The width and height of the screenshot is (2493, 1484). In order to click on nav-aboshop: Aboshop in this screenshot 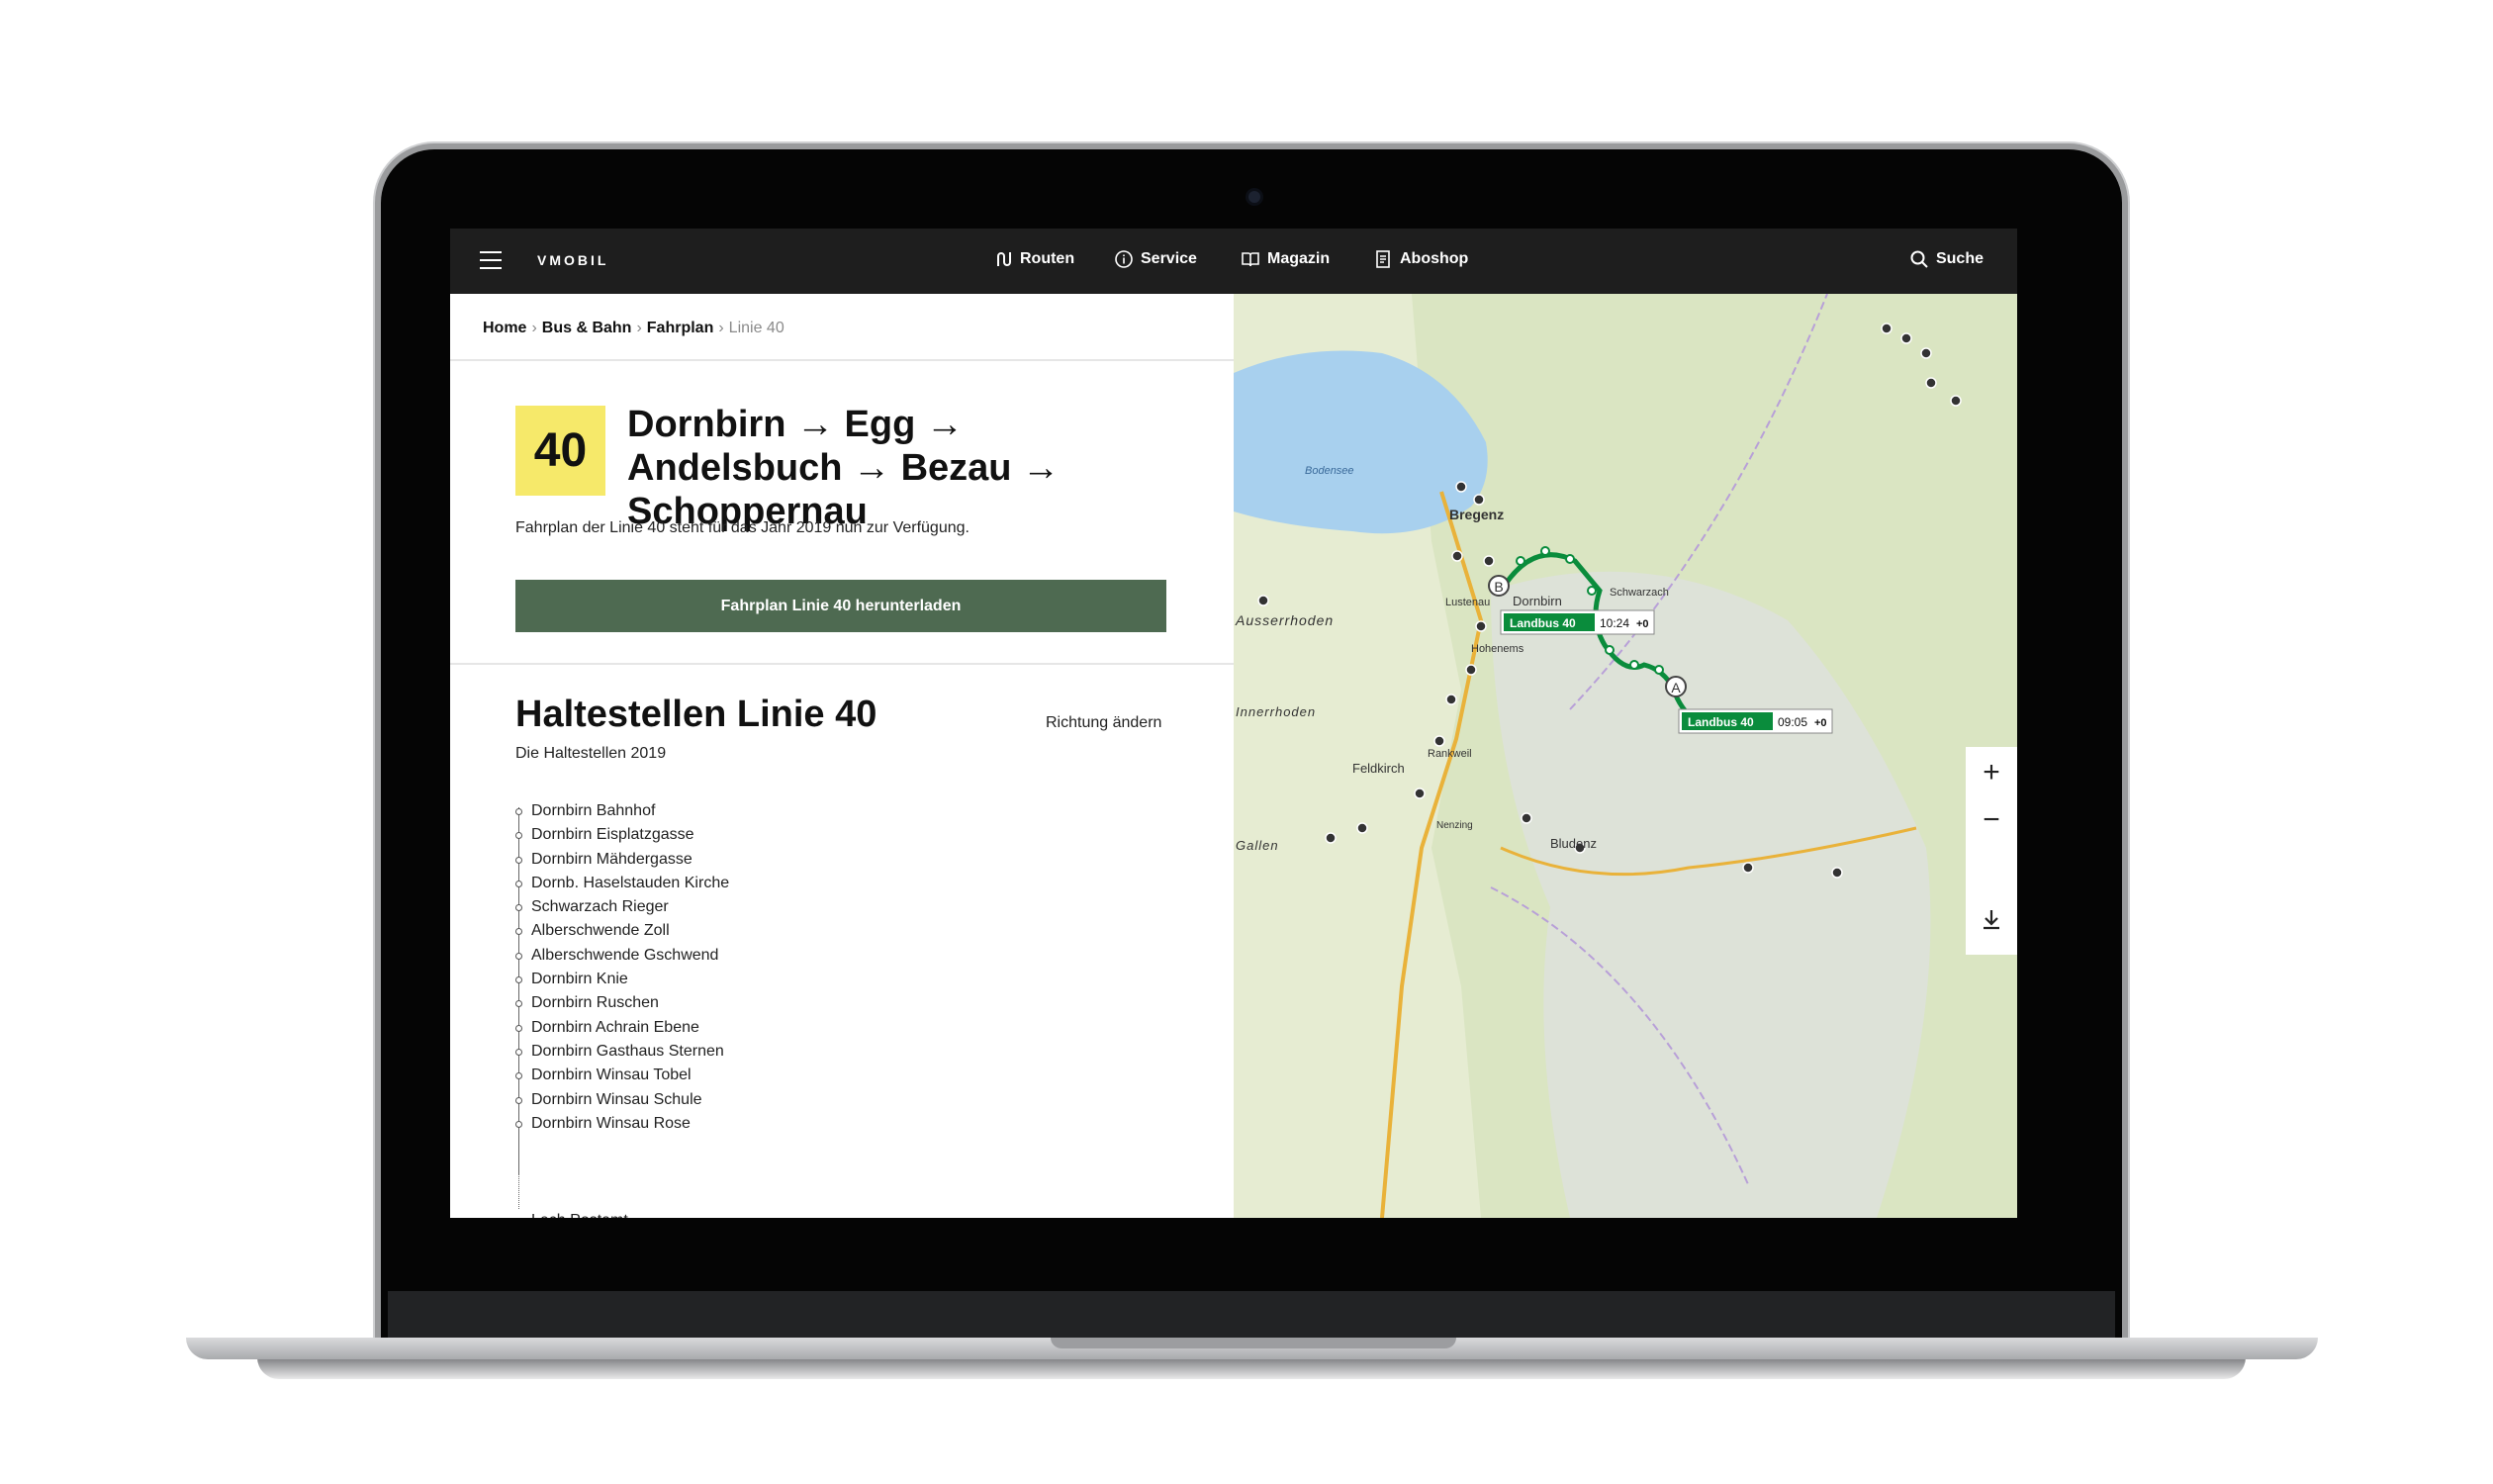, I will do `click(1421, 259)`.